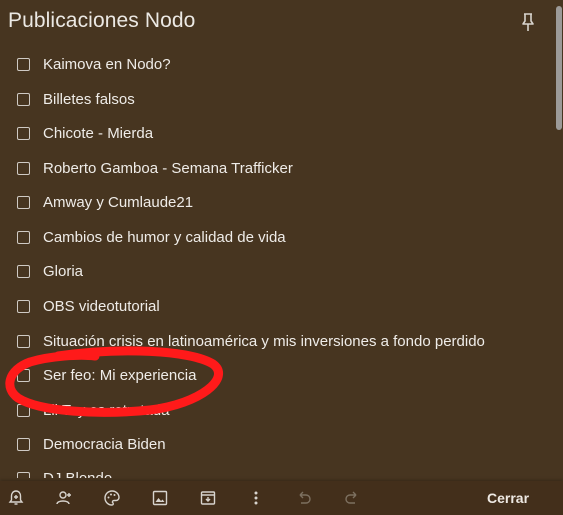 This screenshot has height=515, width=563. I want to click on item-label: Cambios de humor y calidad de vida, so click(164, 237).